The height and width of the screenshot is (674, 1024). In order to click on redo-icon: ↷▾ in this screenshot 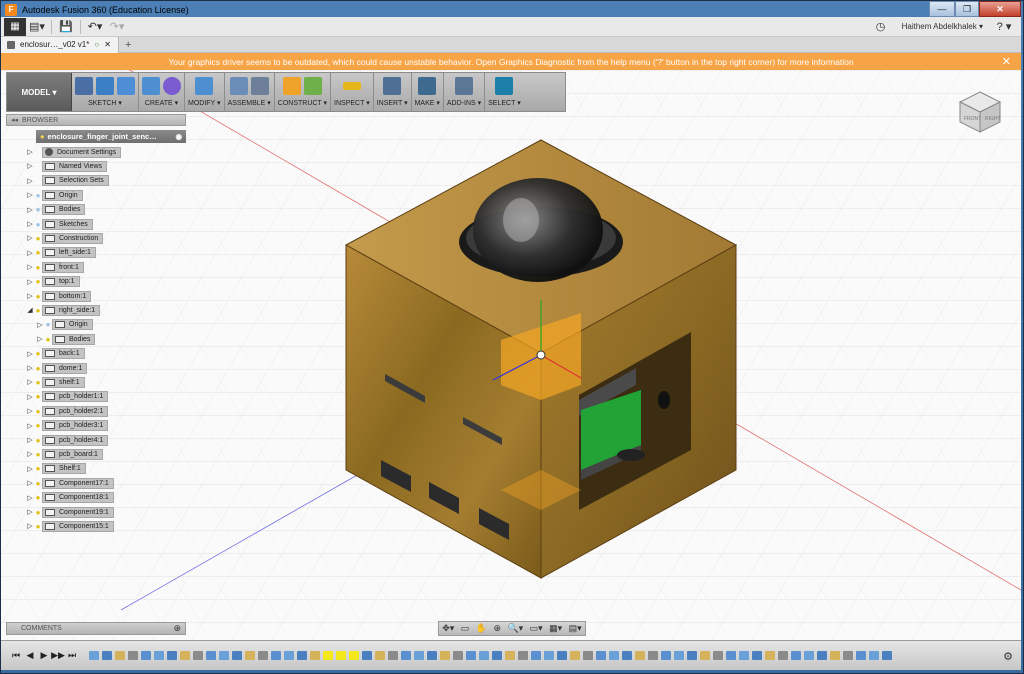, I will do `click(117, 27)`.